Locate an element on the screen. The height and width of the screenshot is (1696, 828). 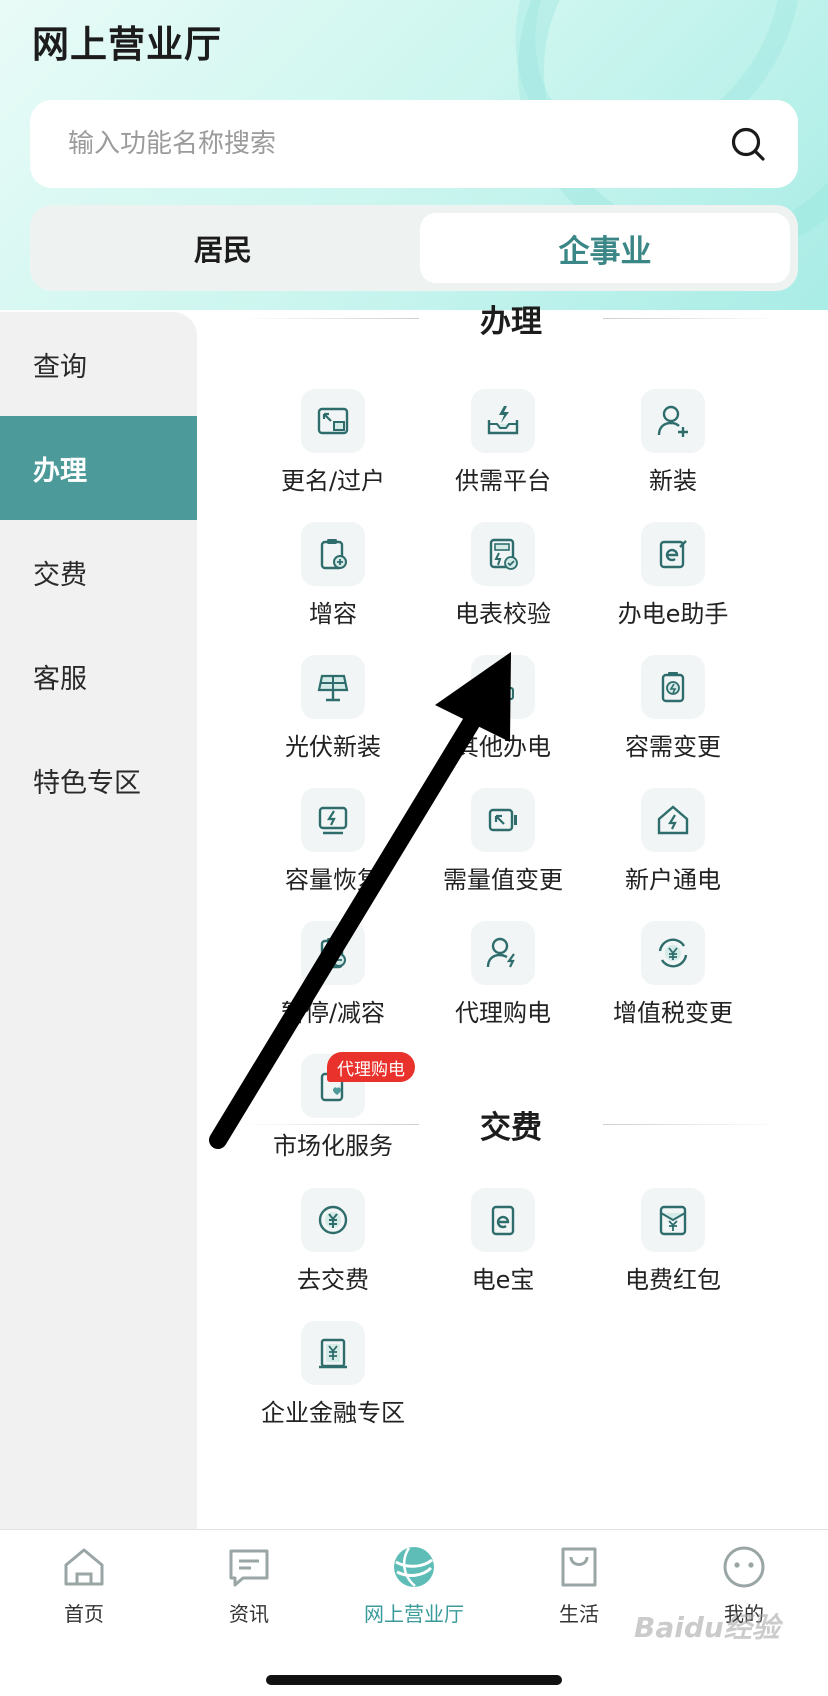
section-title: 交费 is located at coordinates (511, 1128).